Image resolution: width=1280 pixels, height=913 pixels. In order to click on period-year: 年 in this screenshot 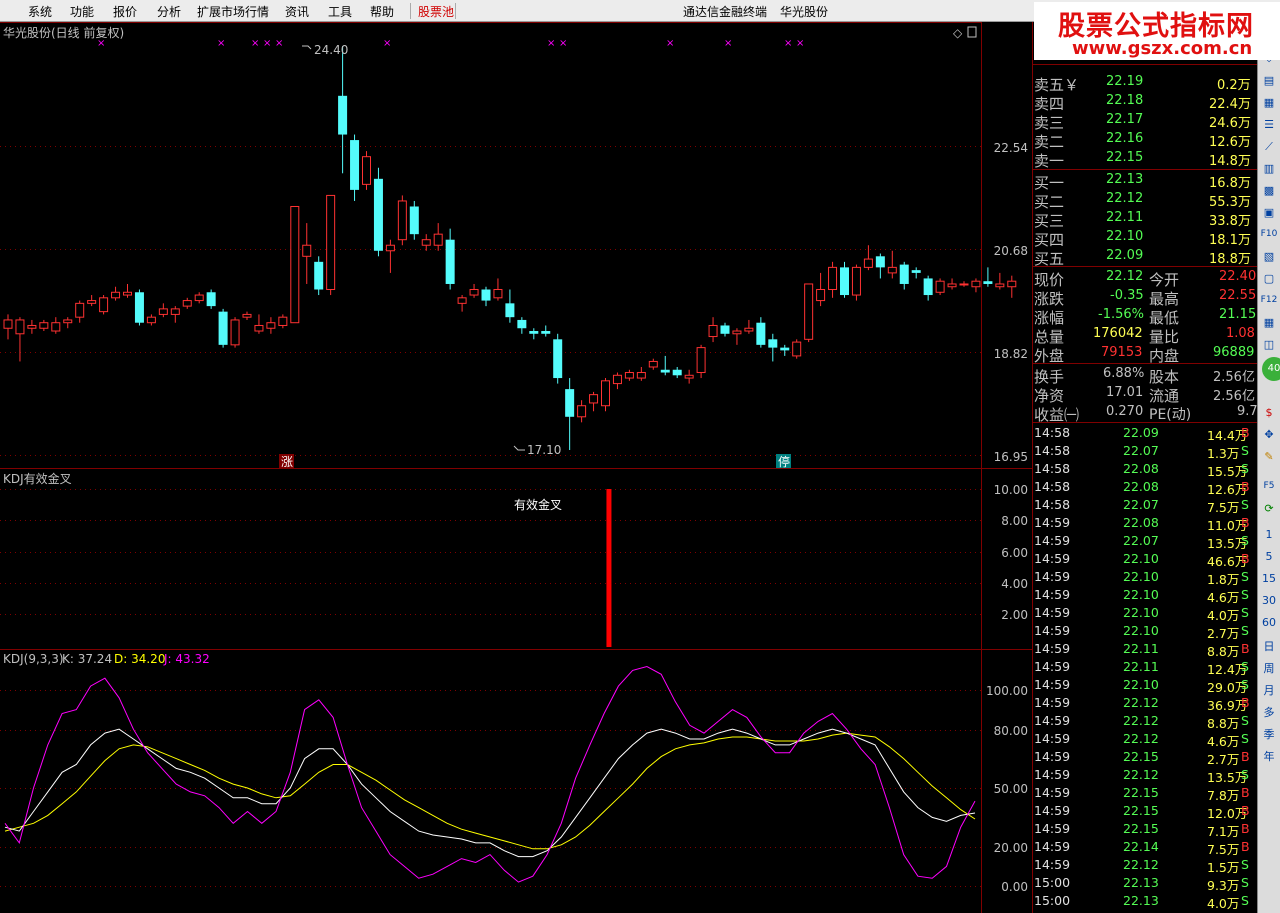, I will do `click(1269, 756)`.